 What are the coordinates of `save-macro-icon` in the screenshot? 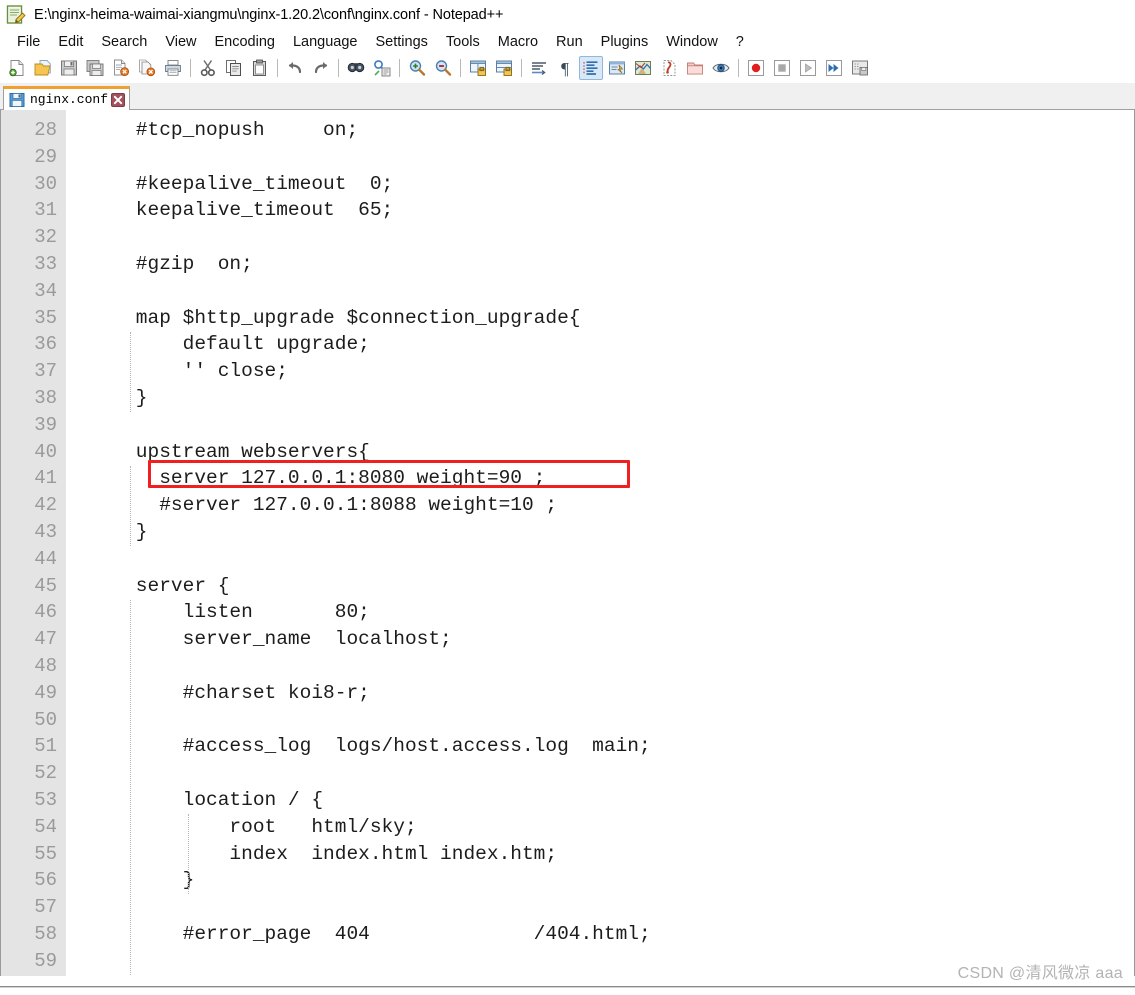 It's located at (860, 68).